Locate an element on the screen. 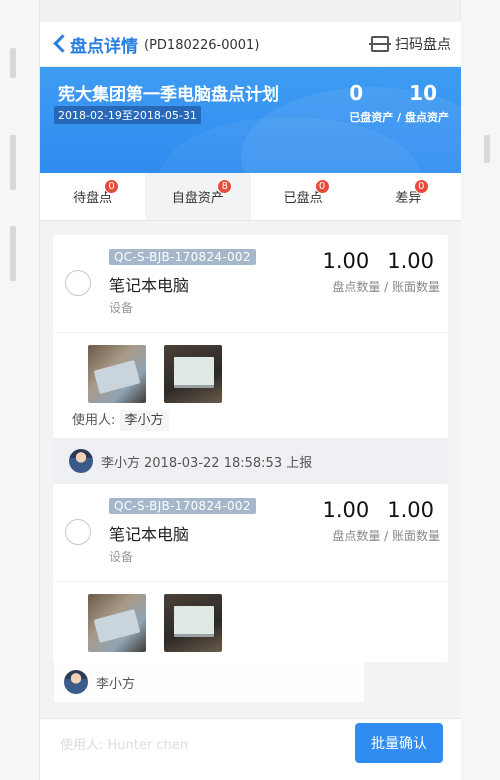  nav-header: 盘点详情 (PD180226-0001) 扫码盘点 is located at coordinates (250, 44).